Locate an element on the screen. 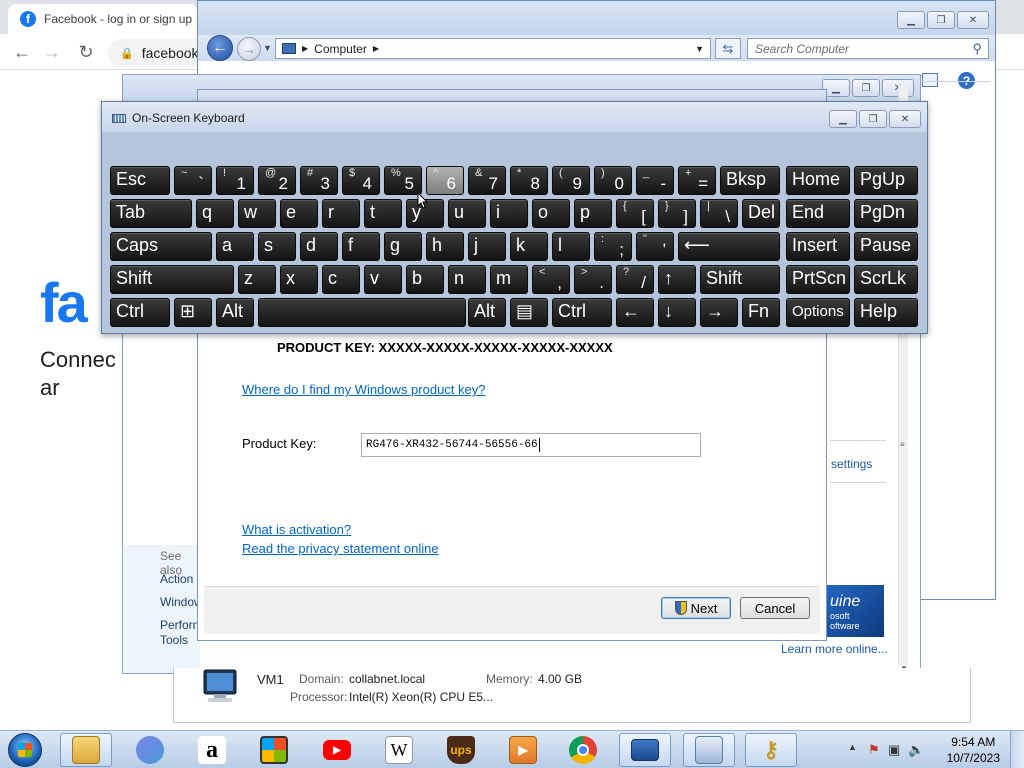 The height and width of the screenshot is (768, 1024). key-v: v is located at coordinates (383, 279).